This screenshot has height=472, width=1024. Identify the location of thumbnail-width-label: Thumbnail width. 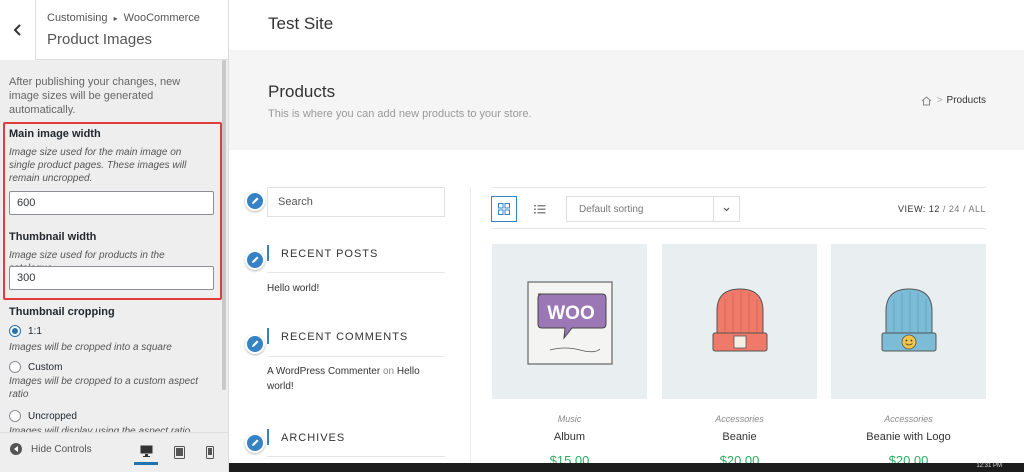
(53, 237).